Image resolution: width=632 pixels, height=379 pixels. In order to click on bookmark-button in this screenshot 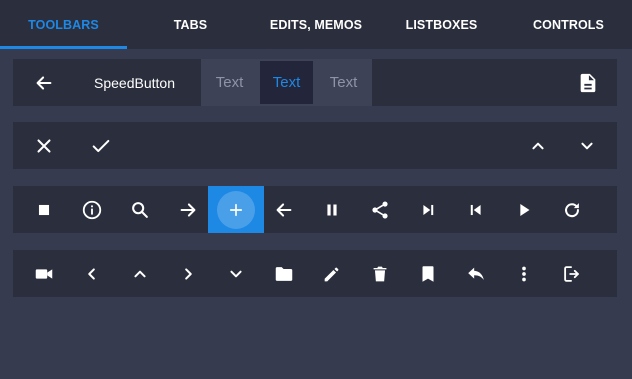, I will do `click(427, 273)`.